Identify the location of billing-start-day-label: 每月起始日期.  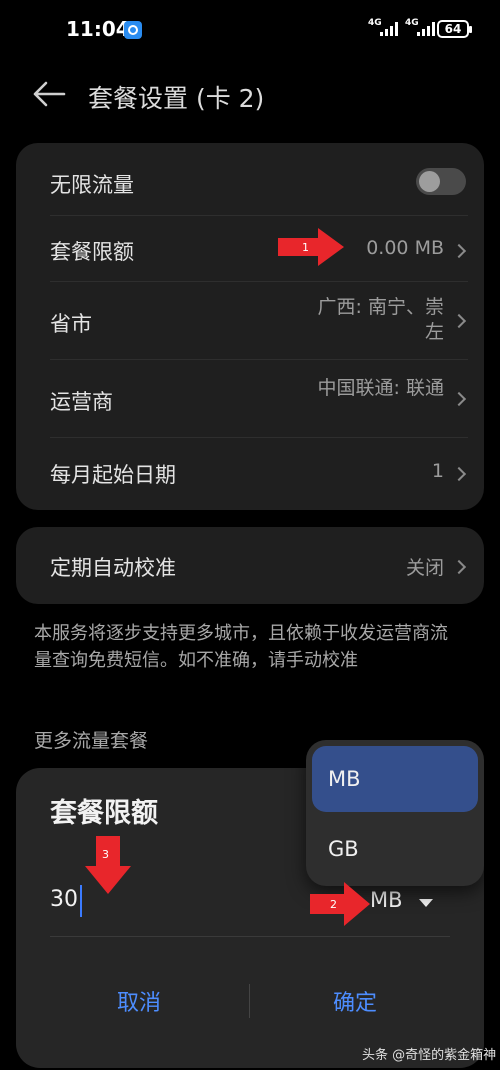
(113, 475).